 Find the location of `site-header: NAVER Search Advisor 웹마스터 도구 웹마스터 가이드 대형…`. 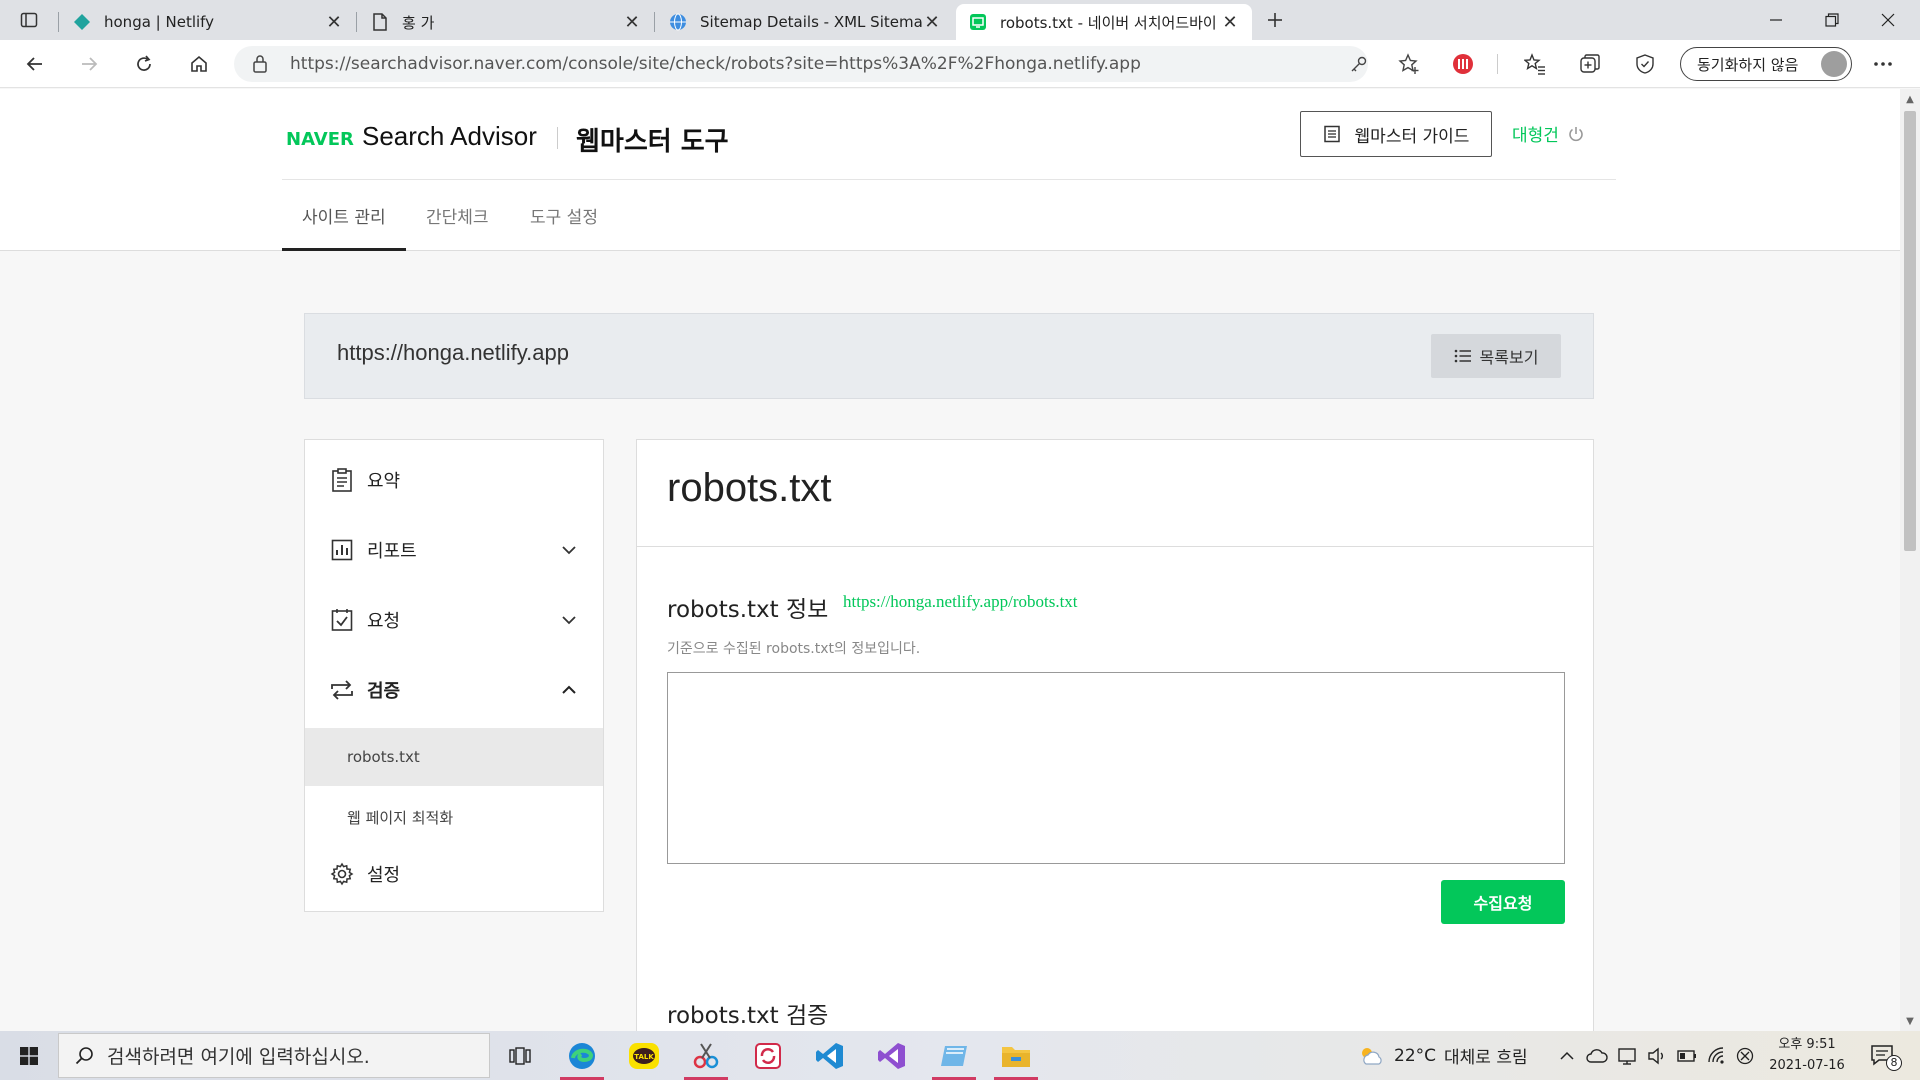

site-header: NAVER Search Advisor 웹마스터 도구 웹마스터 가이드 대형… is located at coordinates (950, 170).